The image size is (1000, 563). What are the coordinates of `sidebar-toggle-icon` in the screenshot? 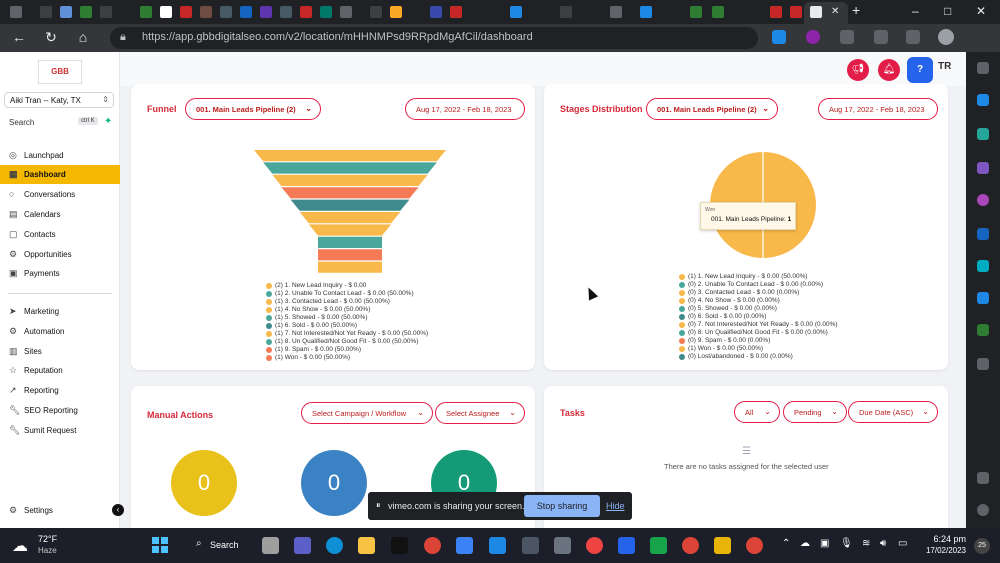 It's located at (983, 478).